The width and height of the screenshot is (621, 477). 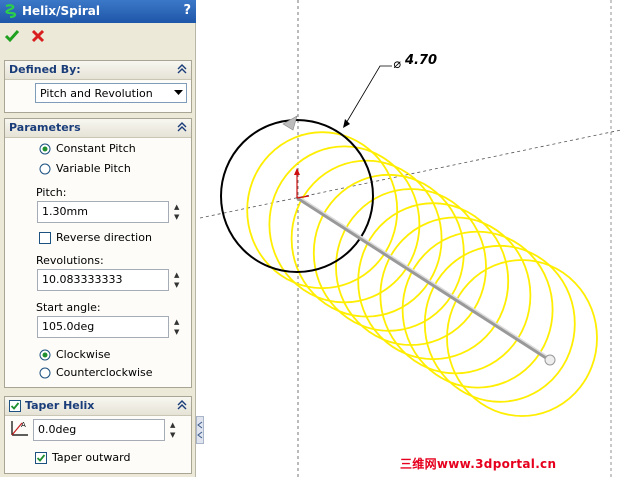 I want to click on checkbox-checked-icon, so click(x=41, y=458).